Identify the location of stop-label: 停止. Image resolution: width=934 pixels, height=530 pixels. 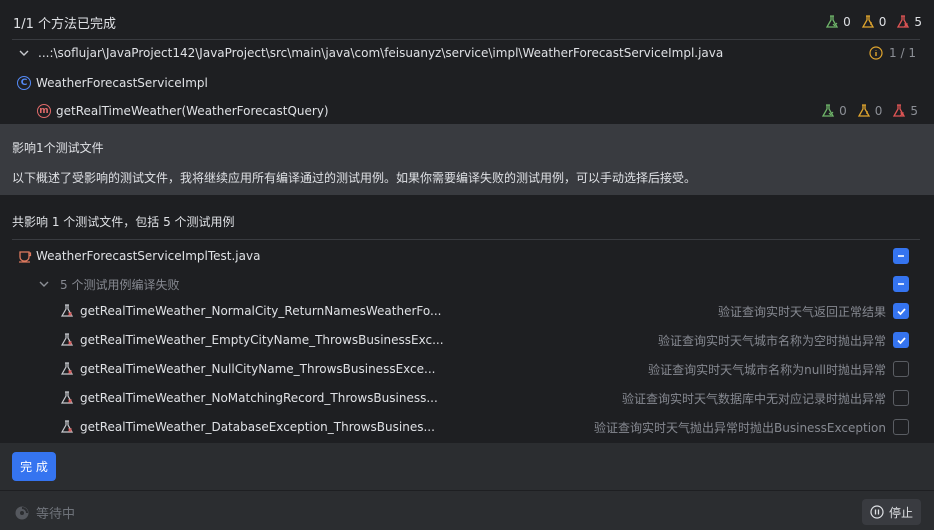
(900, 512).